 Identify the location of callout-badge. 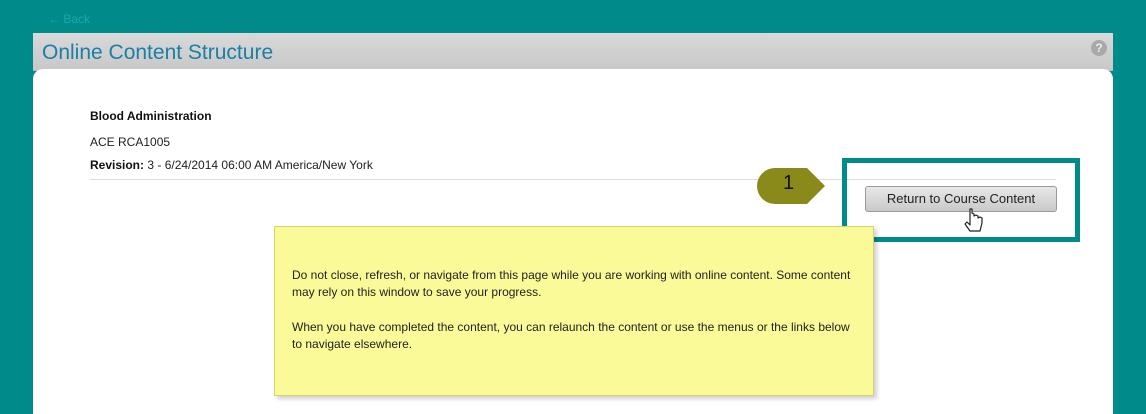
(791, 186).